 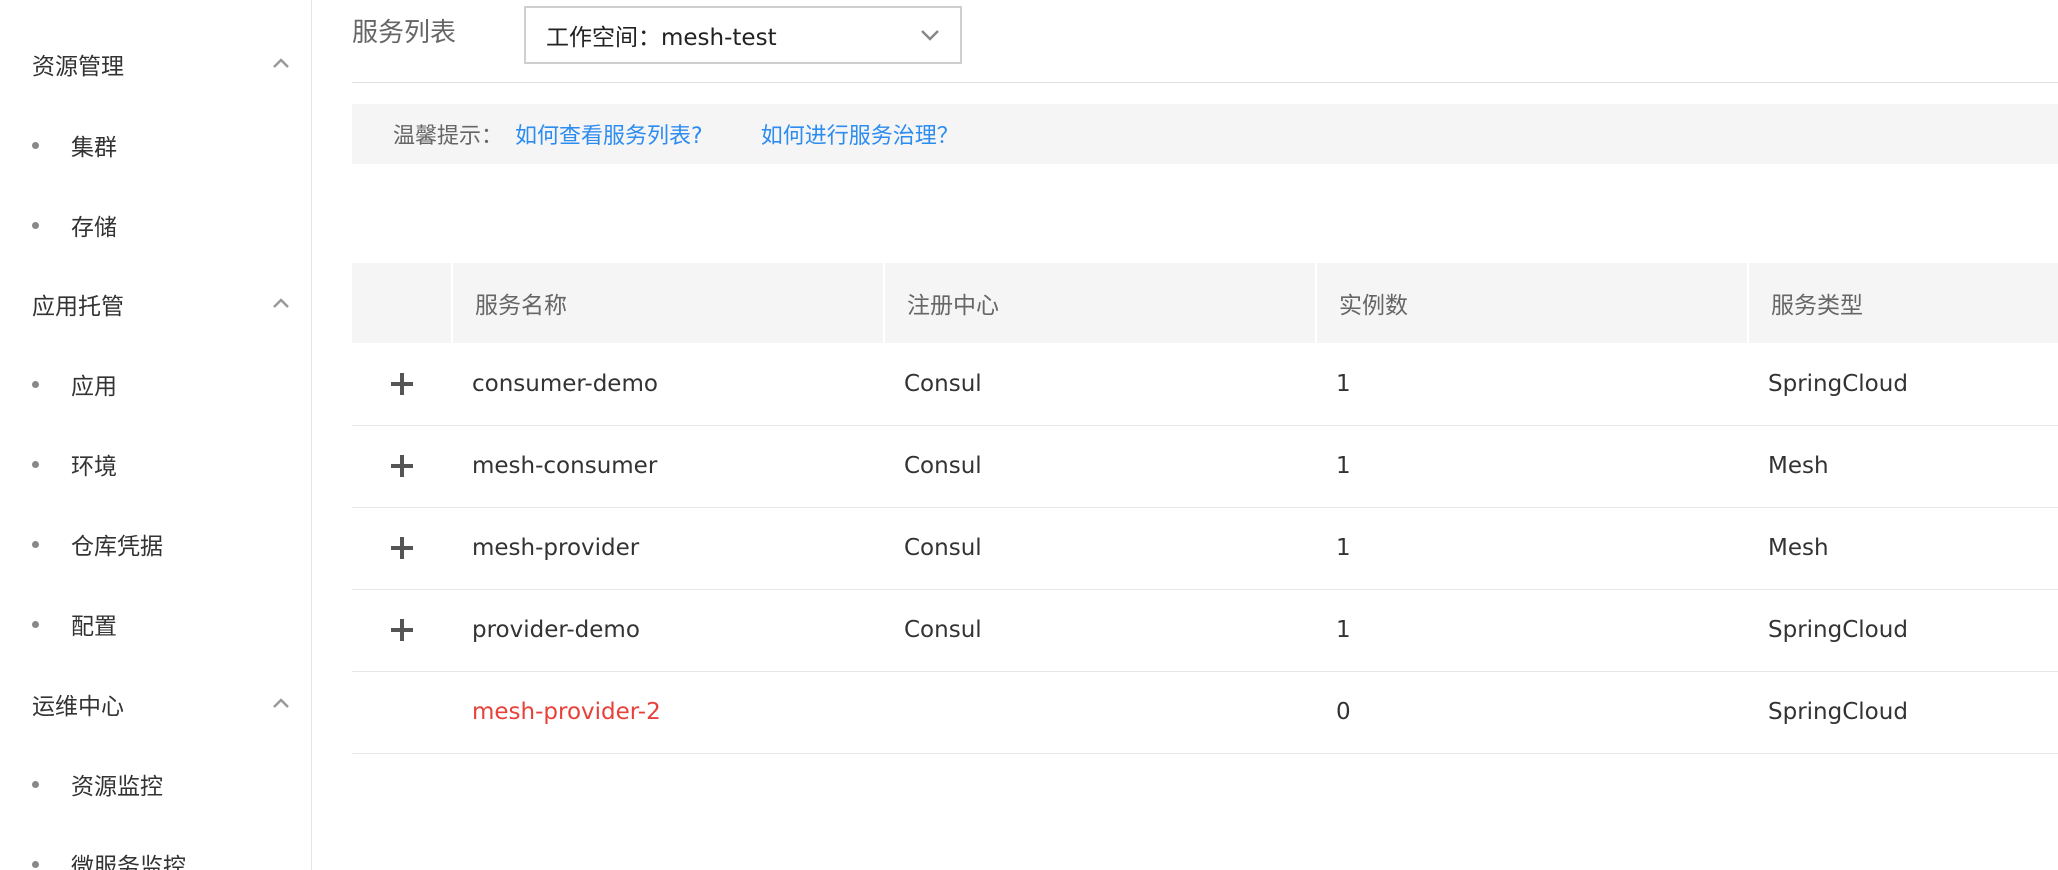 I want to click on table-row: mesh-provider Consul 1 Mesh, so click(x=1205, y=548).